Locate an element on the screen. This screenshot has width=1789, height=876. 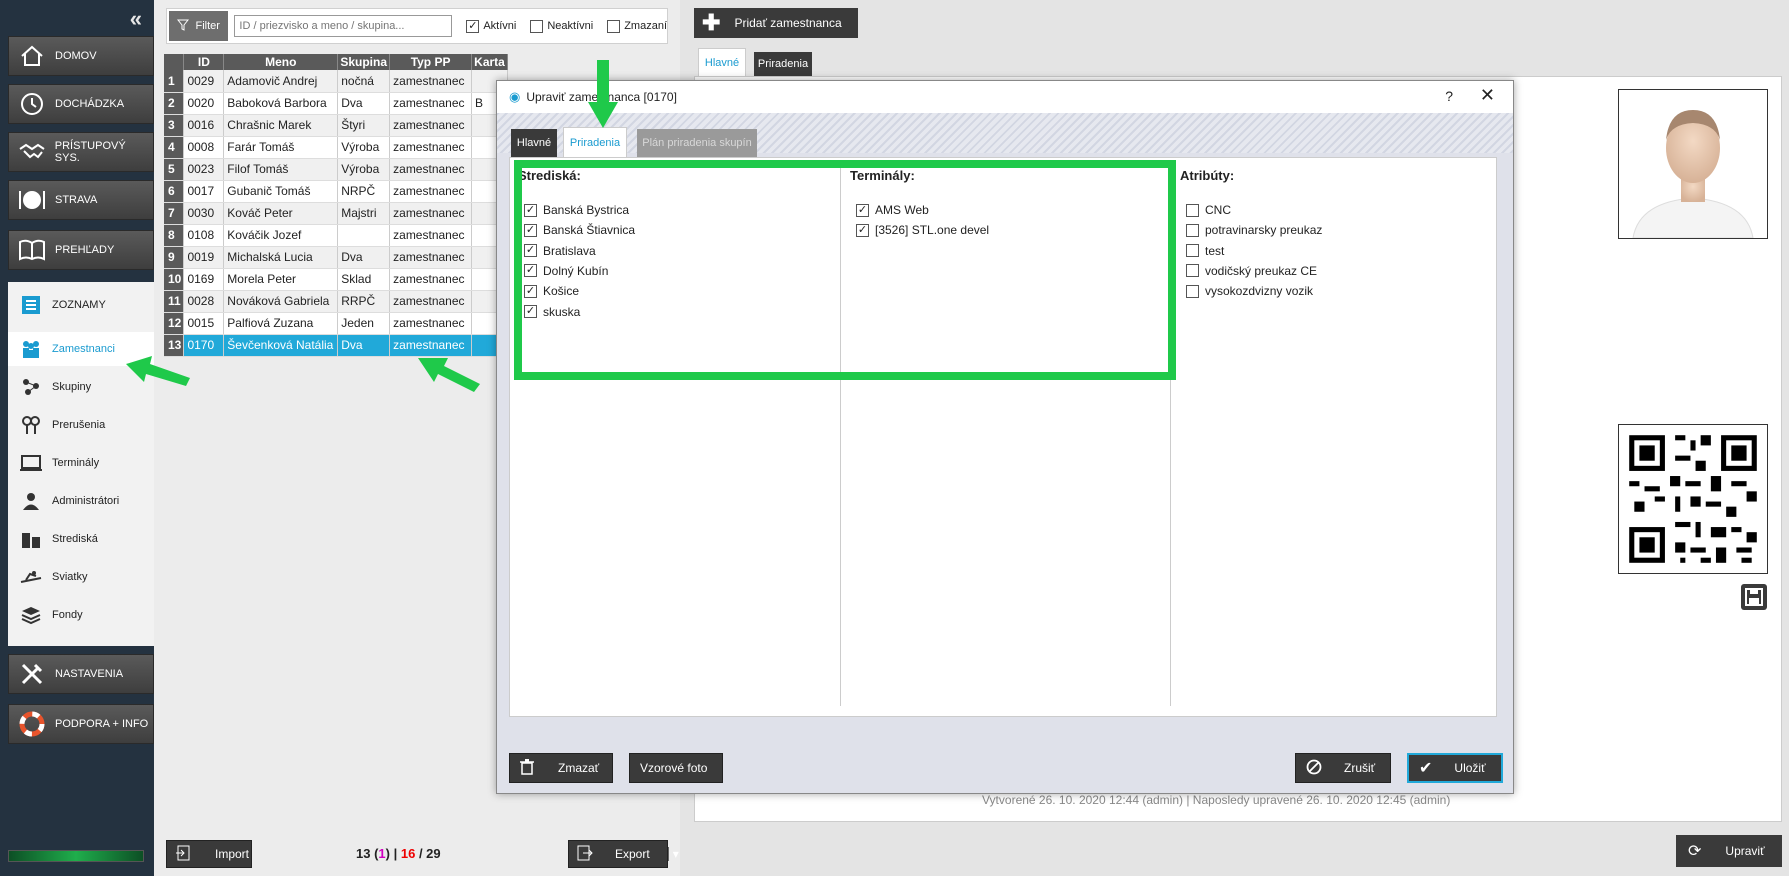
help-button: ? is located at coordinates (1449, 96).